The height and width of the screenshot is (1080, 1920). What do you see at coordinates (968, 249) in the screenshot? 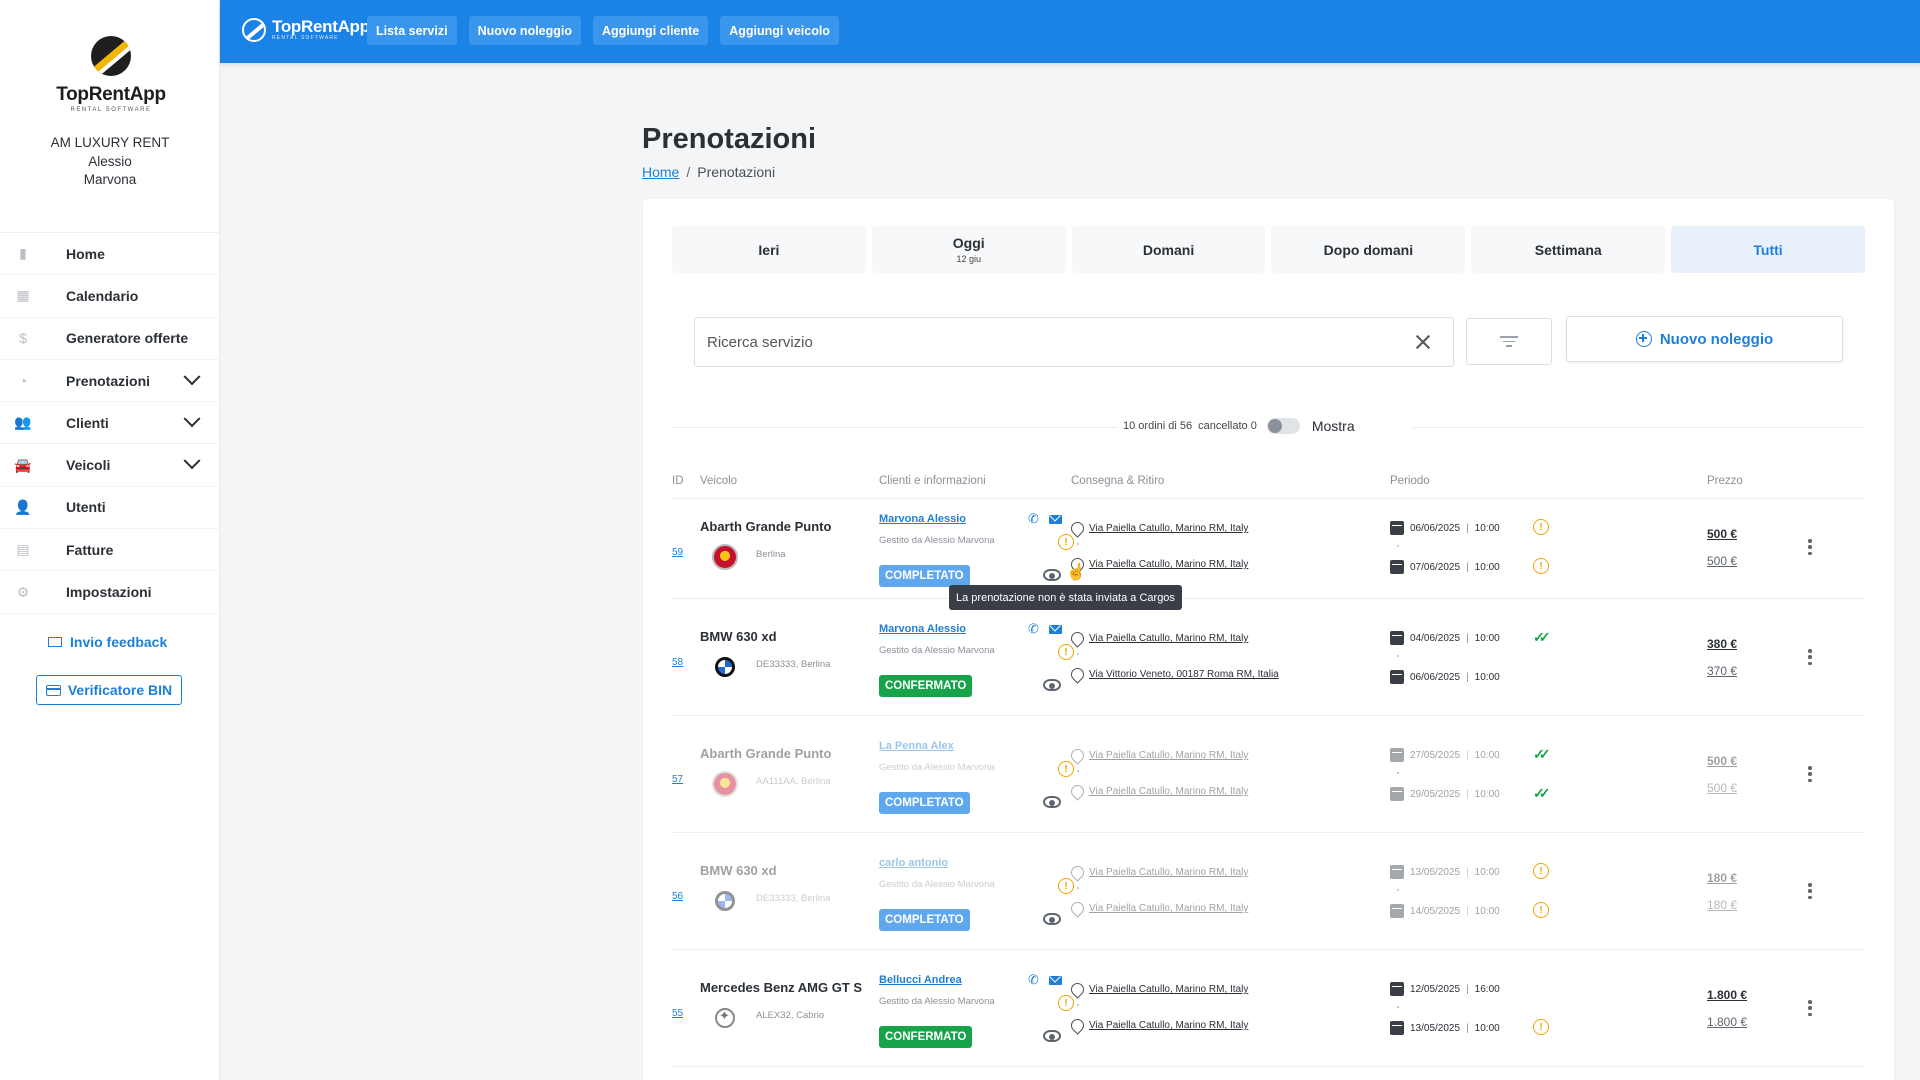
I see `tab-oggi: Oggi 12 giu` at bounding box center [968, 249].